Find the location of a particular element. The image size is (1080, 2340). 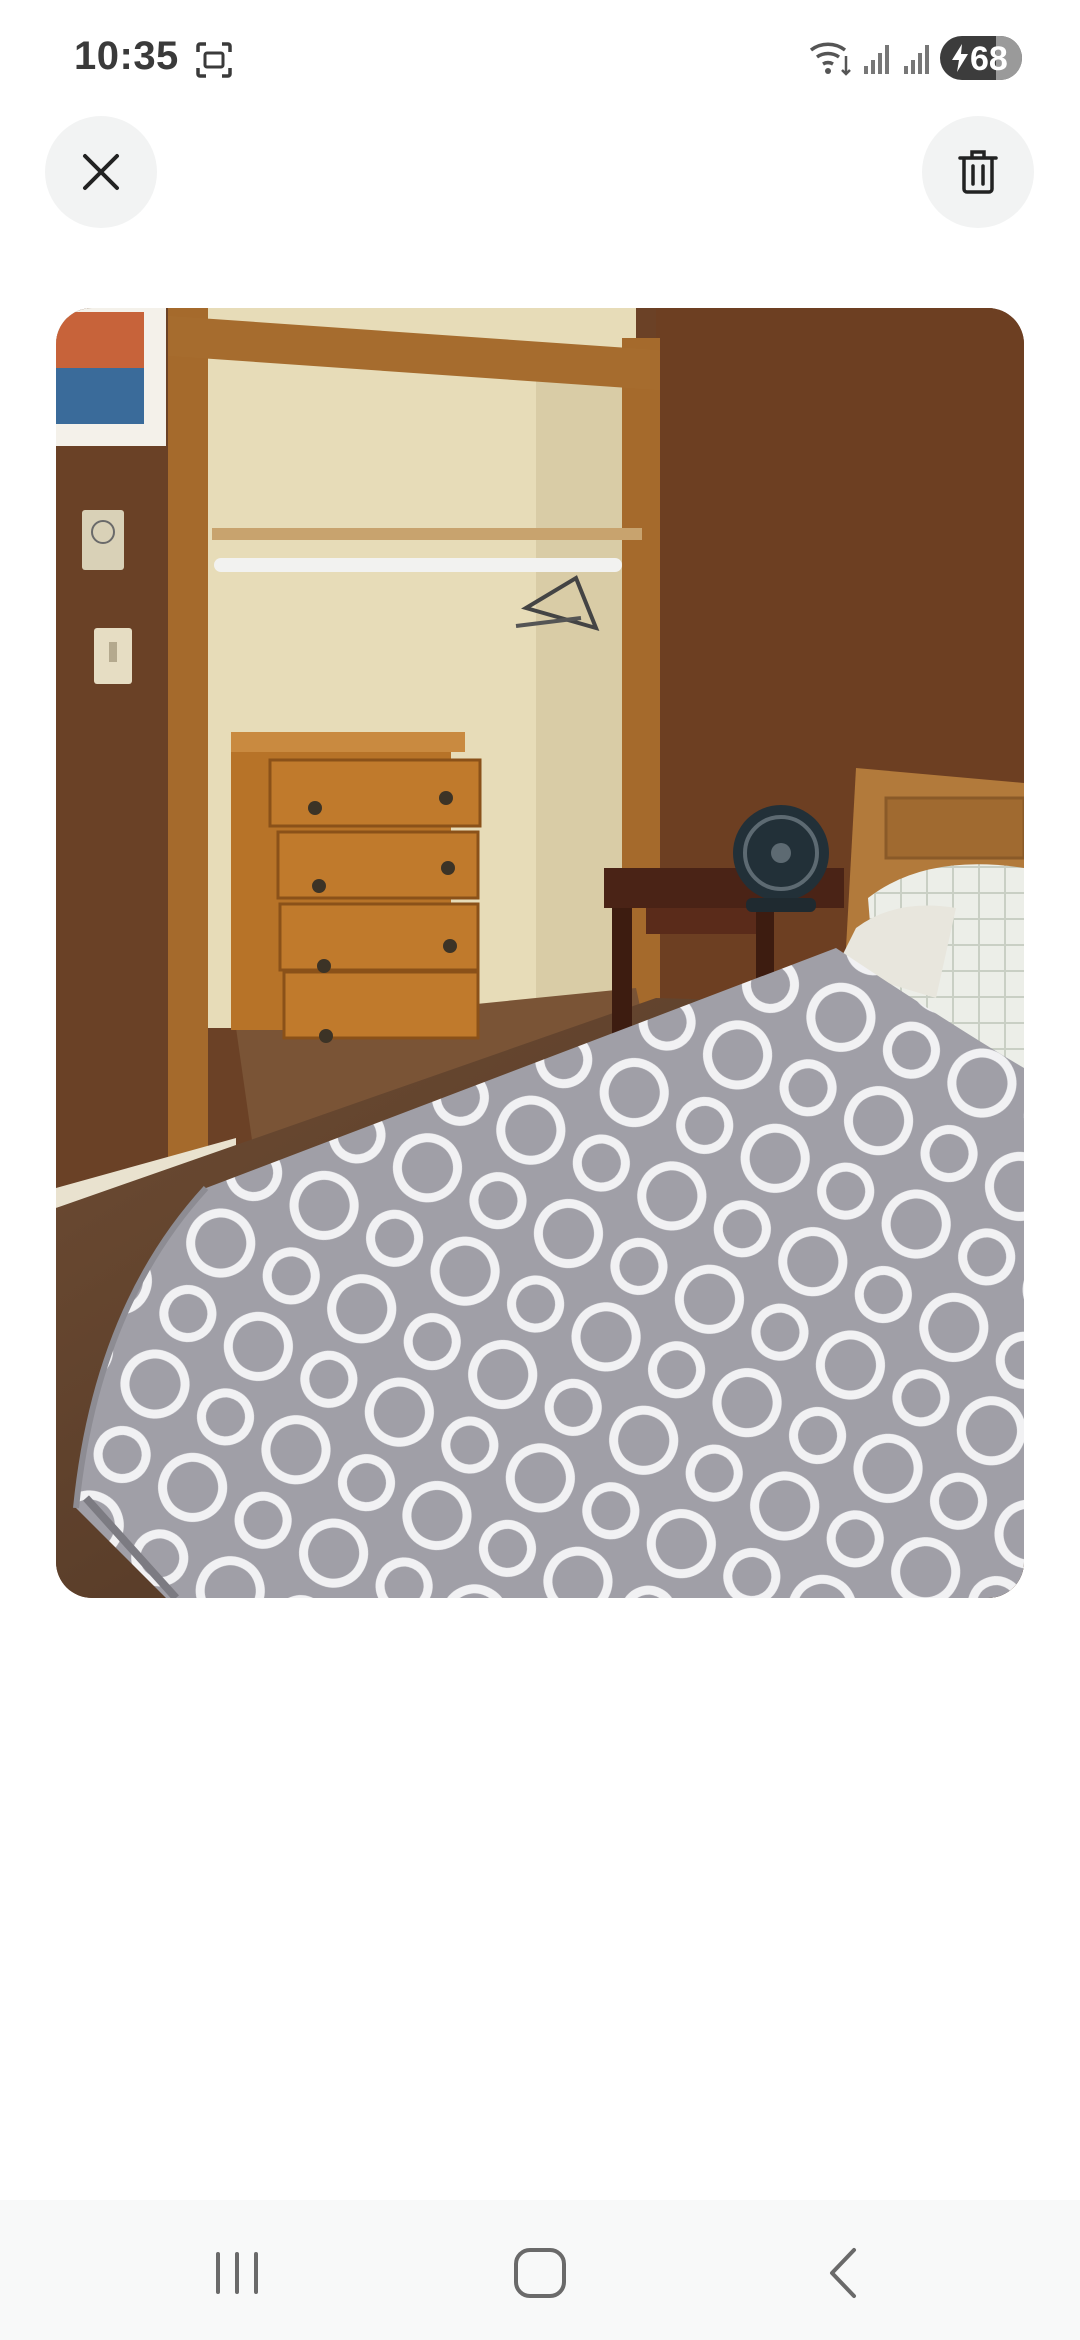

charging-bolt-icon is located at coordinates (960, 58).